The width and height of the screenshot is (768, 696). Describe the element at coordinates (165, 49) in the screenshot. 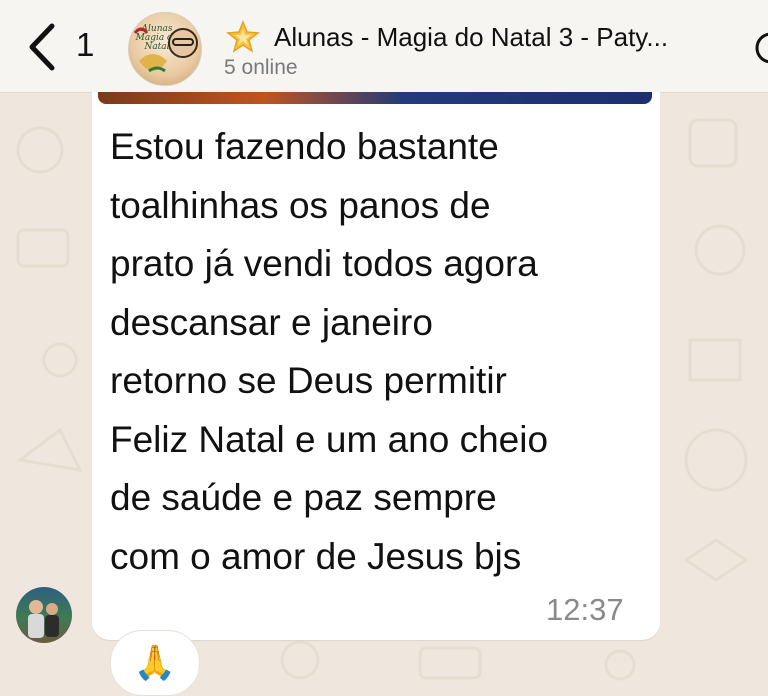

I see `group-avatar: Alunas Magia do Natal` at that location.